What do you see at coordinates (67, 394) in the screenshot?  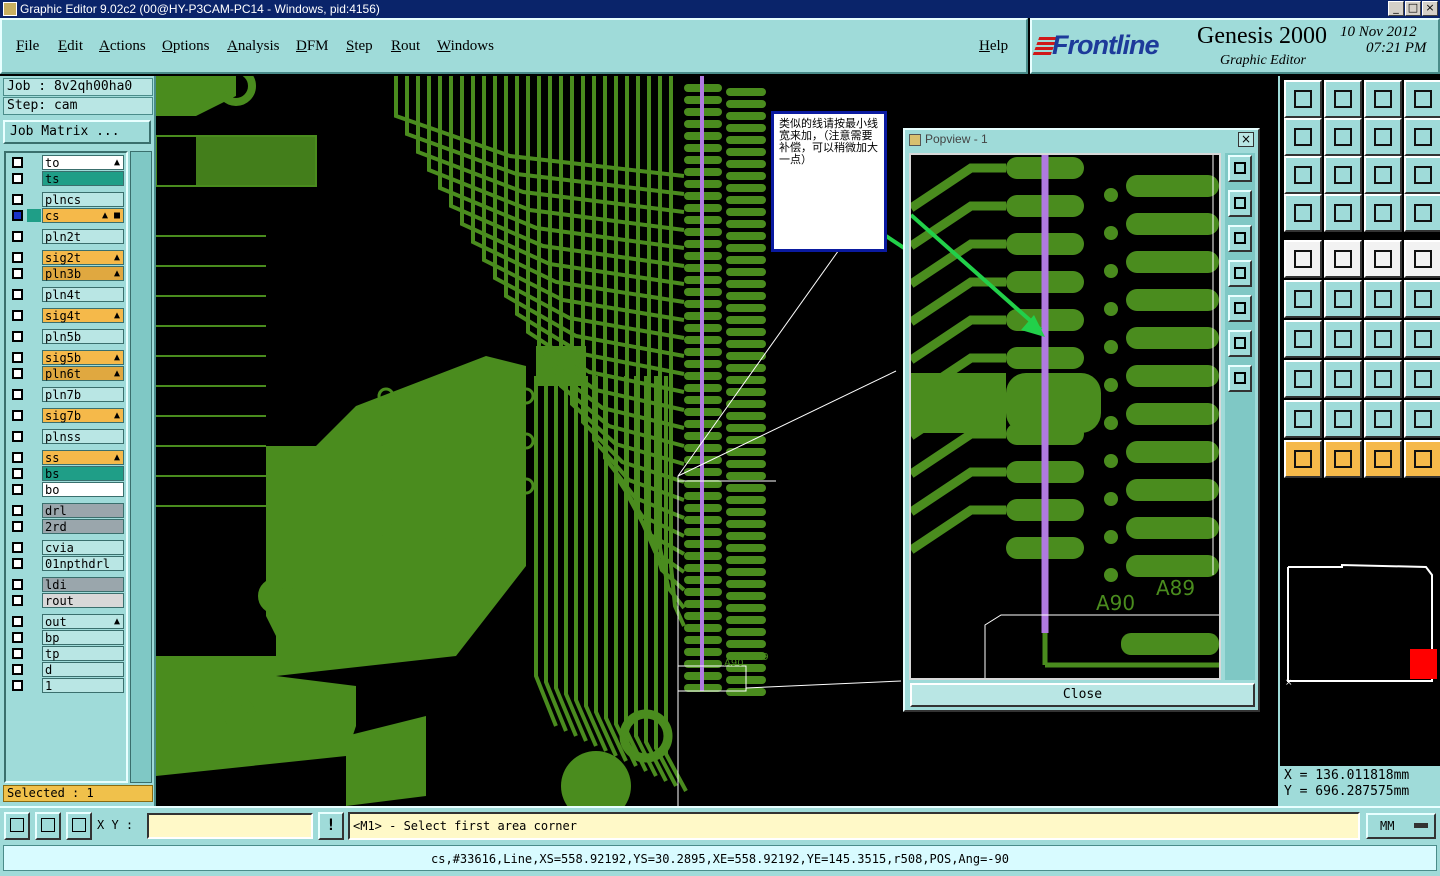 I see `layer-row: pln7b` at bounding box center [67, 394].